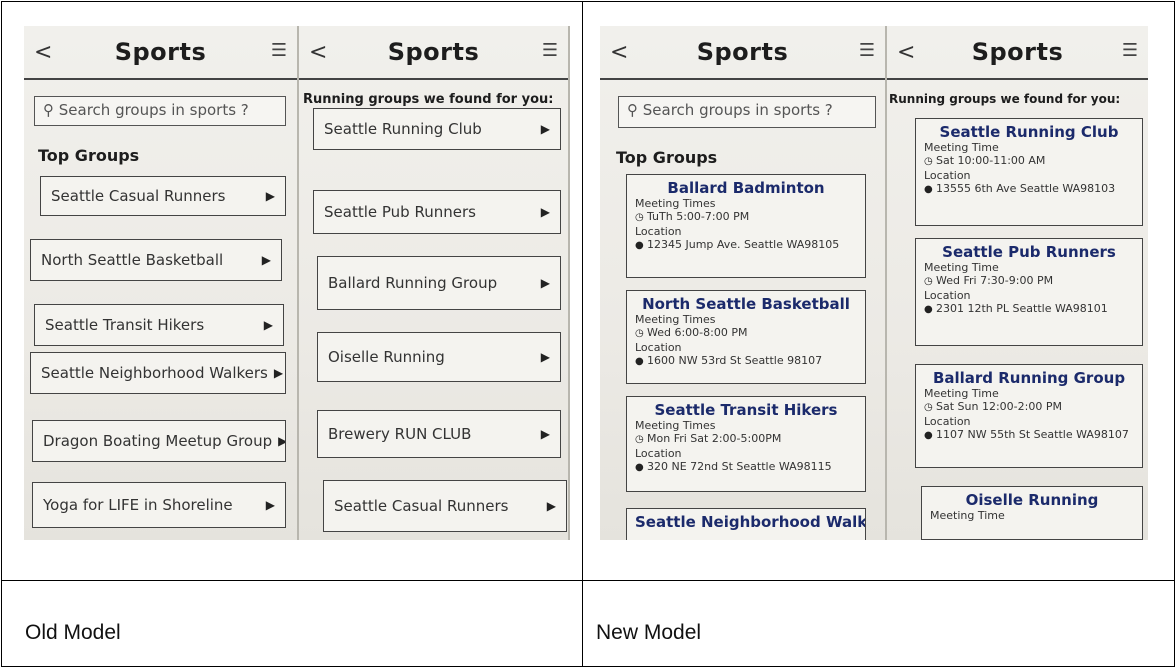 Image resolution: width=1176 pixels, height=668 pixels. What do you see at coordinates (437, 212) in the screenshot?
I see `list-item: Seattle Pub Runners ▶` at bounding box center [437, 212].